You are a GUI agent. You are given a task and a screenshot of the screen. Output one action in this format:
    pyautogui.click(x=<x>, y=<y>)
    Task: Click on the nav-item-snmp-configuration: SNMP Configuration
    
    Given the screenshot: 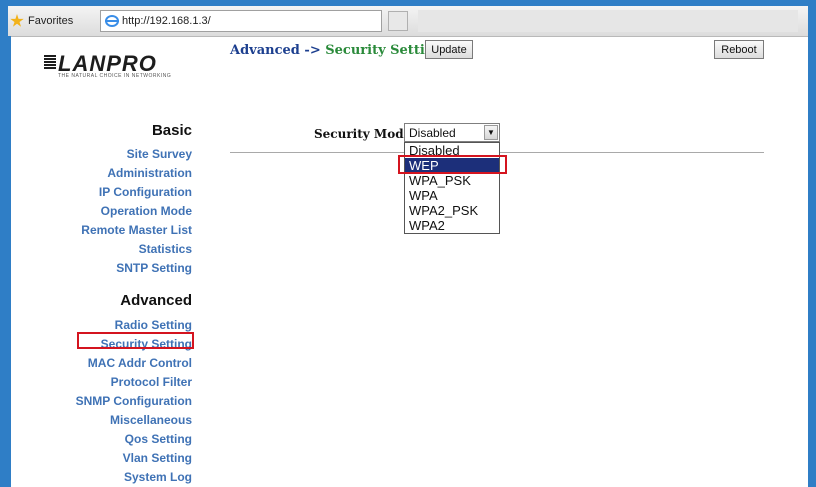 What is the action you would take?
    pyautogui.click(x=134, y=401)
    